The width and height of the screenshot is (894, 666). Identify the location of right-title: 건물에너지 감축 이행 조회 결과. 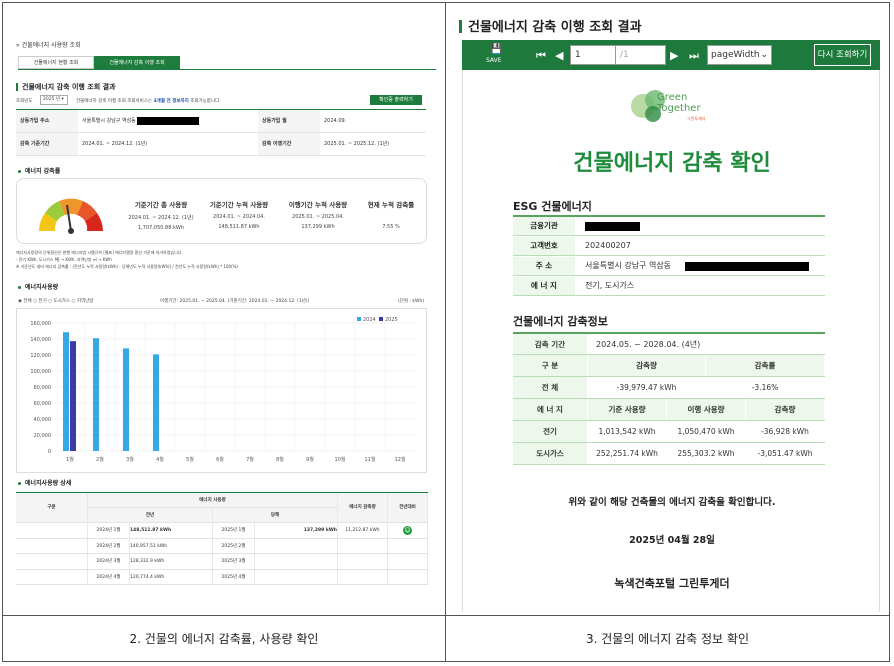
(550, 25).